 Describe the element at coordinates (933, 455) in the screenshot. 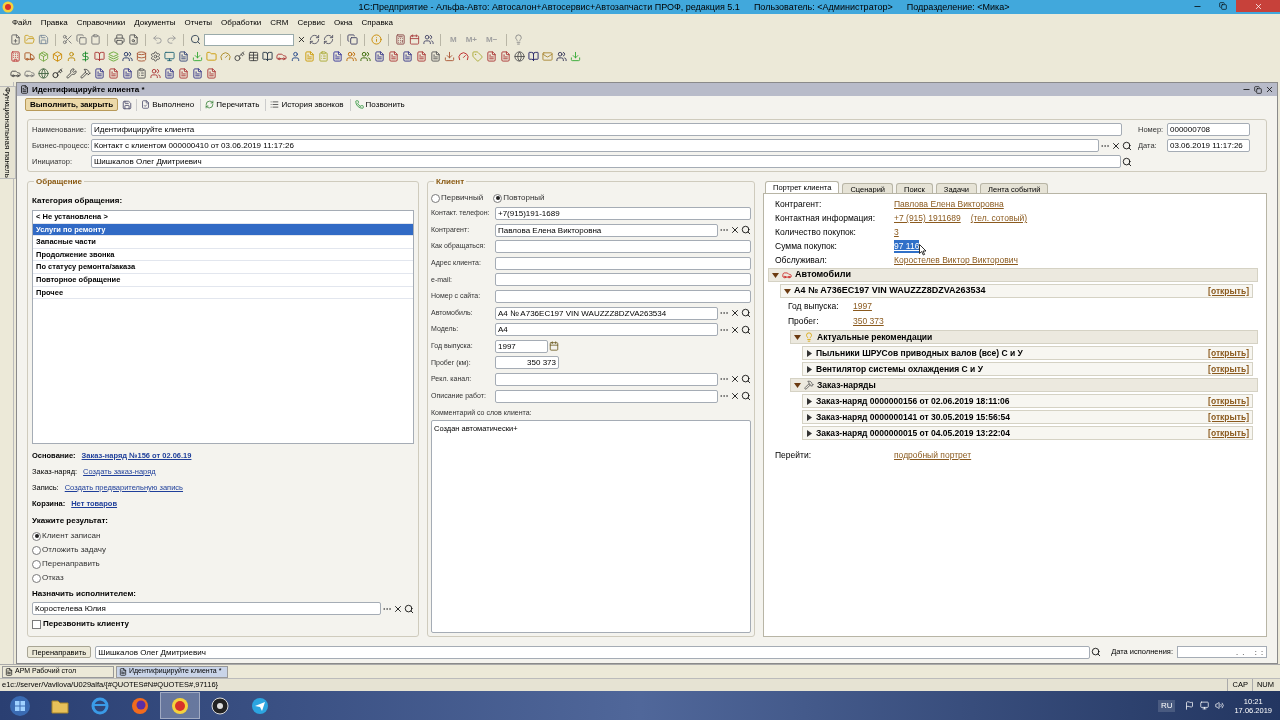

I see `portrait-link: подробный портрет` at that location.